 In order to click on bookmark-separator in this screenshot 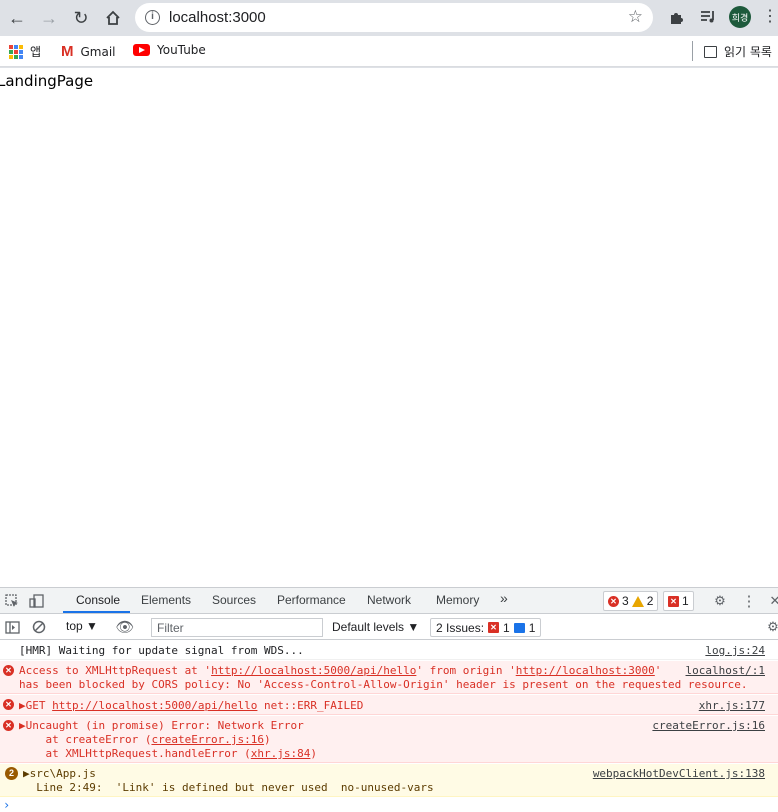, I will do `click(692, 51)`.